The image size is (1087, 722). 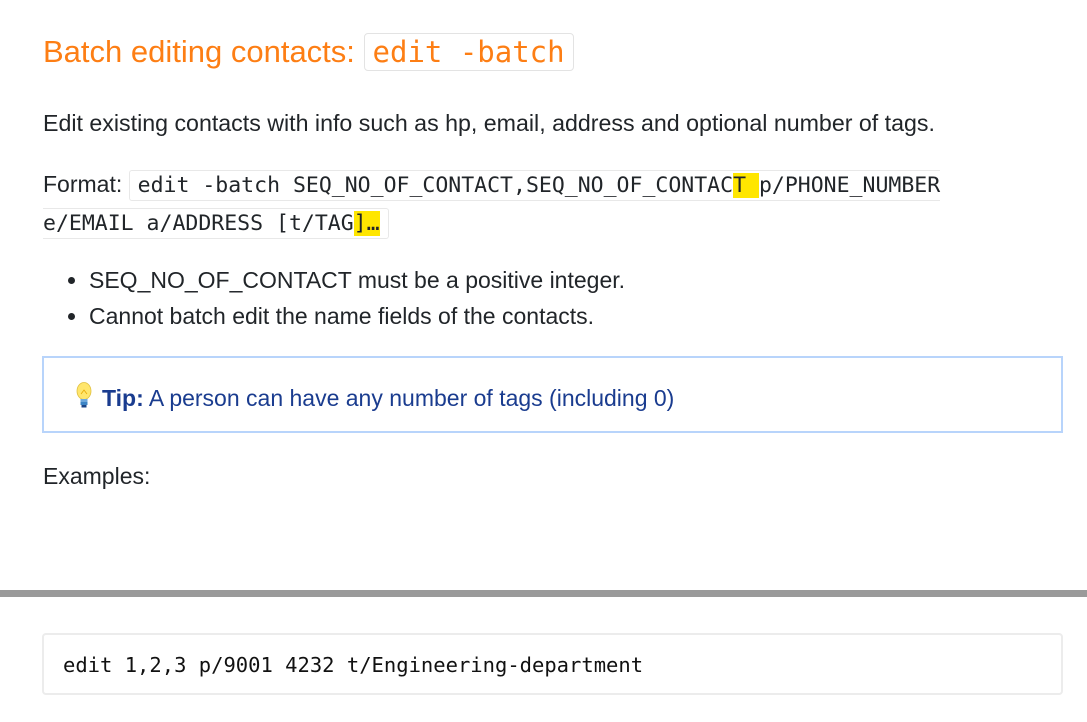 I want to click on heading-code: edit -batch, so click(x=468, y=52).